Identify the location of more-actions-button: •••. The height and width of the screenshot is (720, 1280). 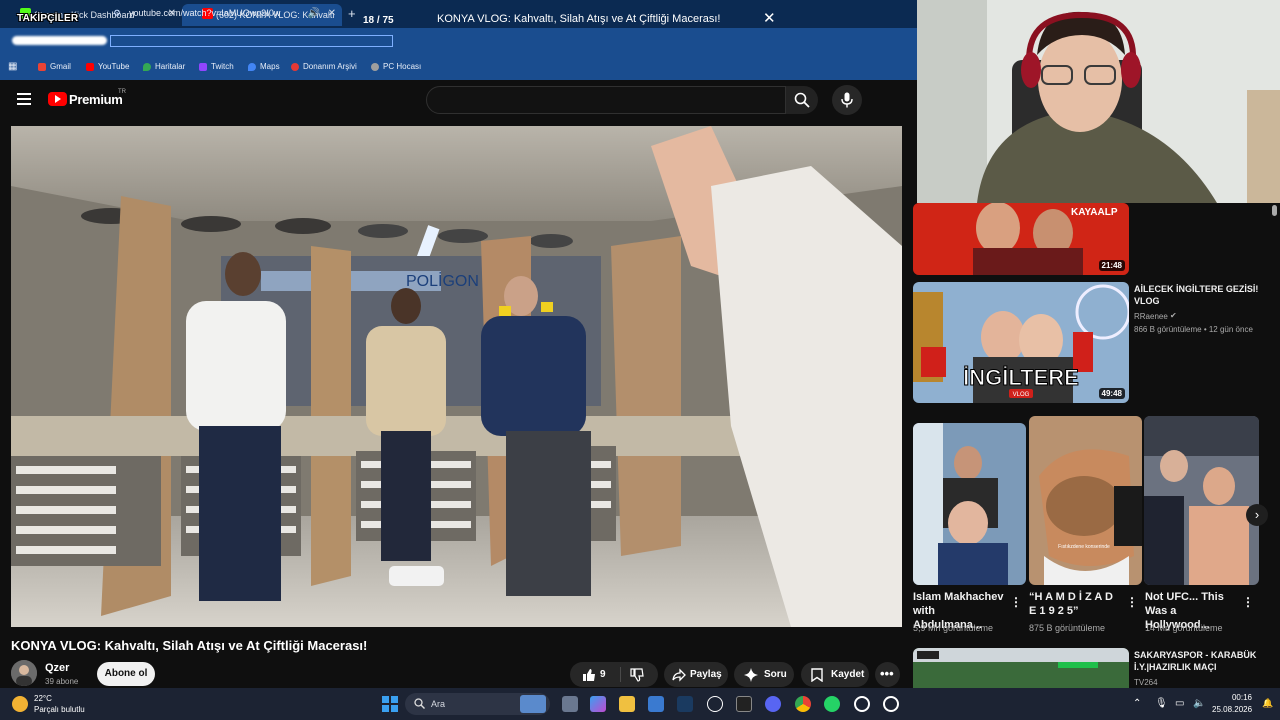
(887, 674).